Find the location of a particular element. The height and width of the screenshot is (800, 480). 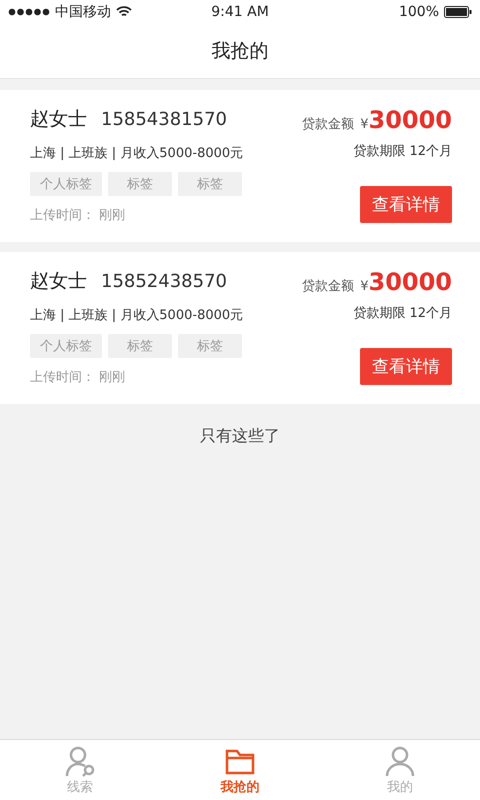

battery-icon is located at coordinates (458, 12).